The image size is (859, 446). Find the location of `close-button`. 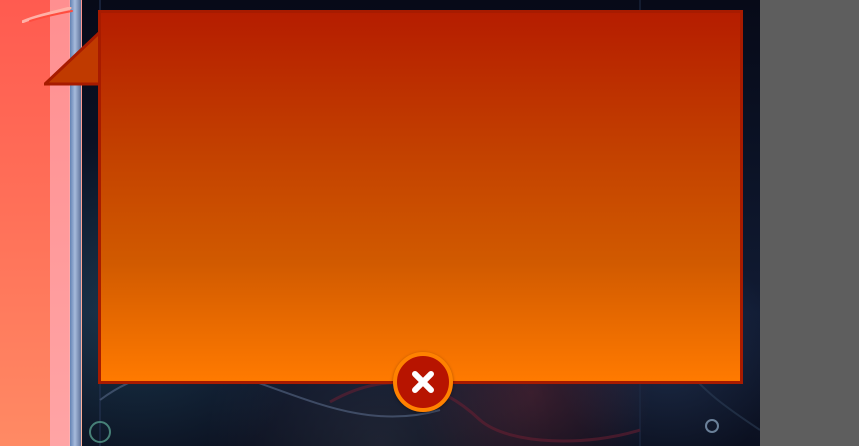

close-button is located at coordinates (423, 382).